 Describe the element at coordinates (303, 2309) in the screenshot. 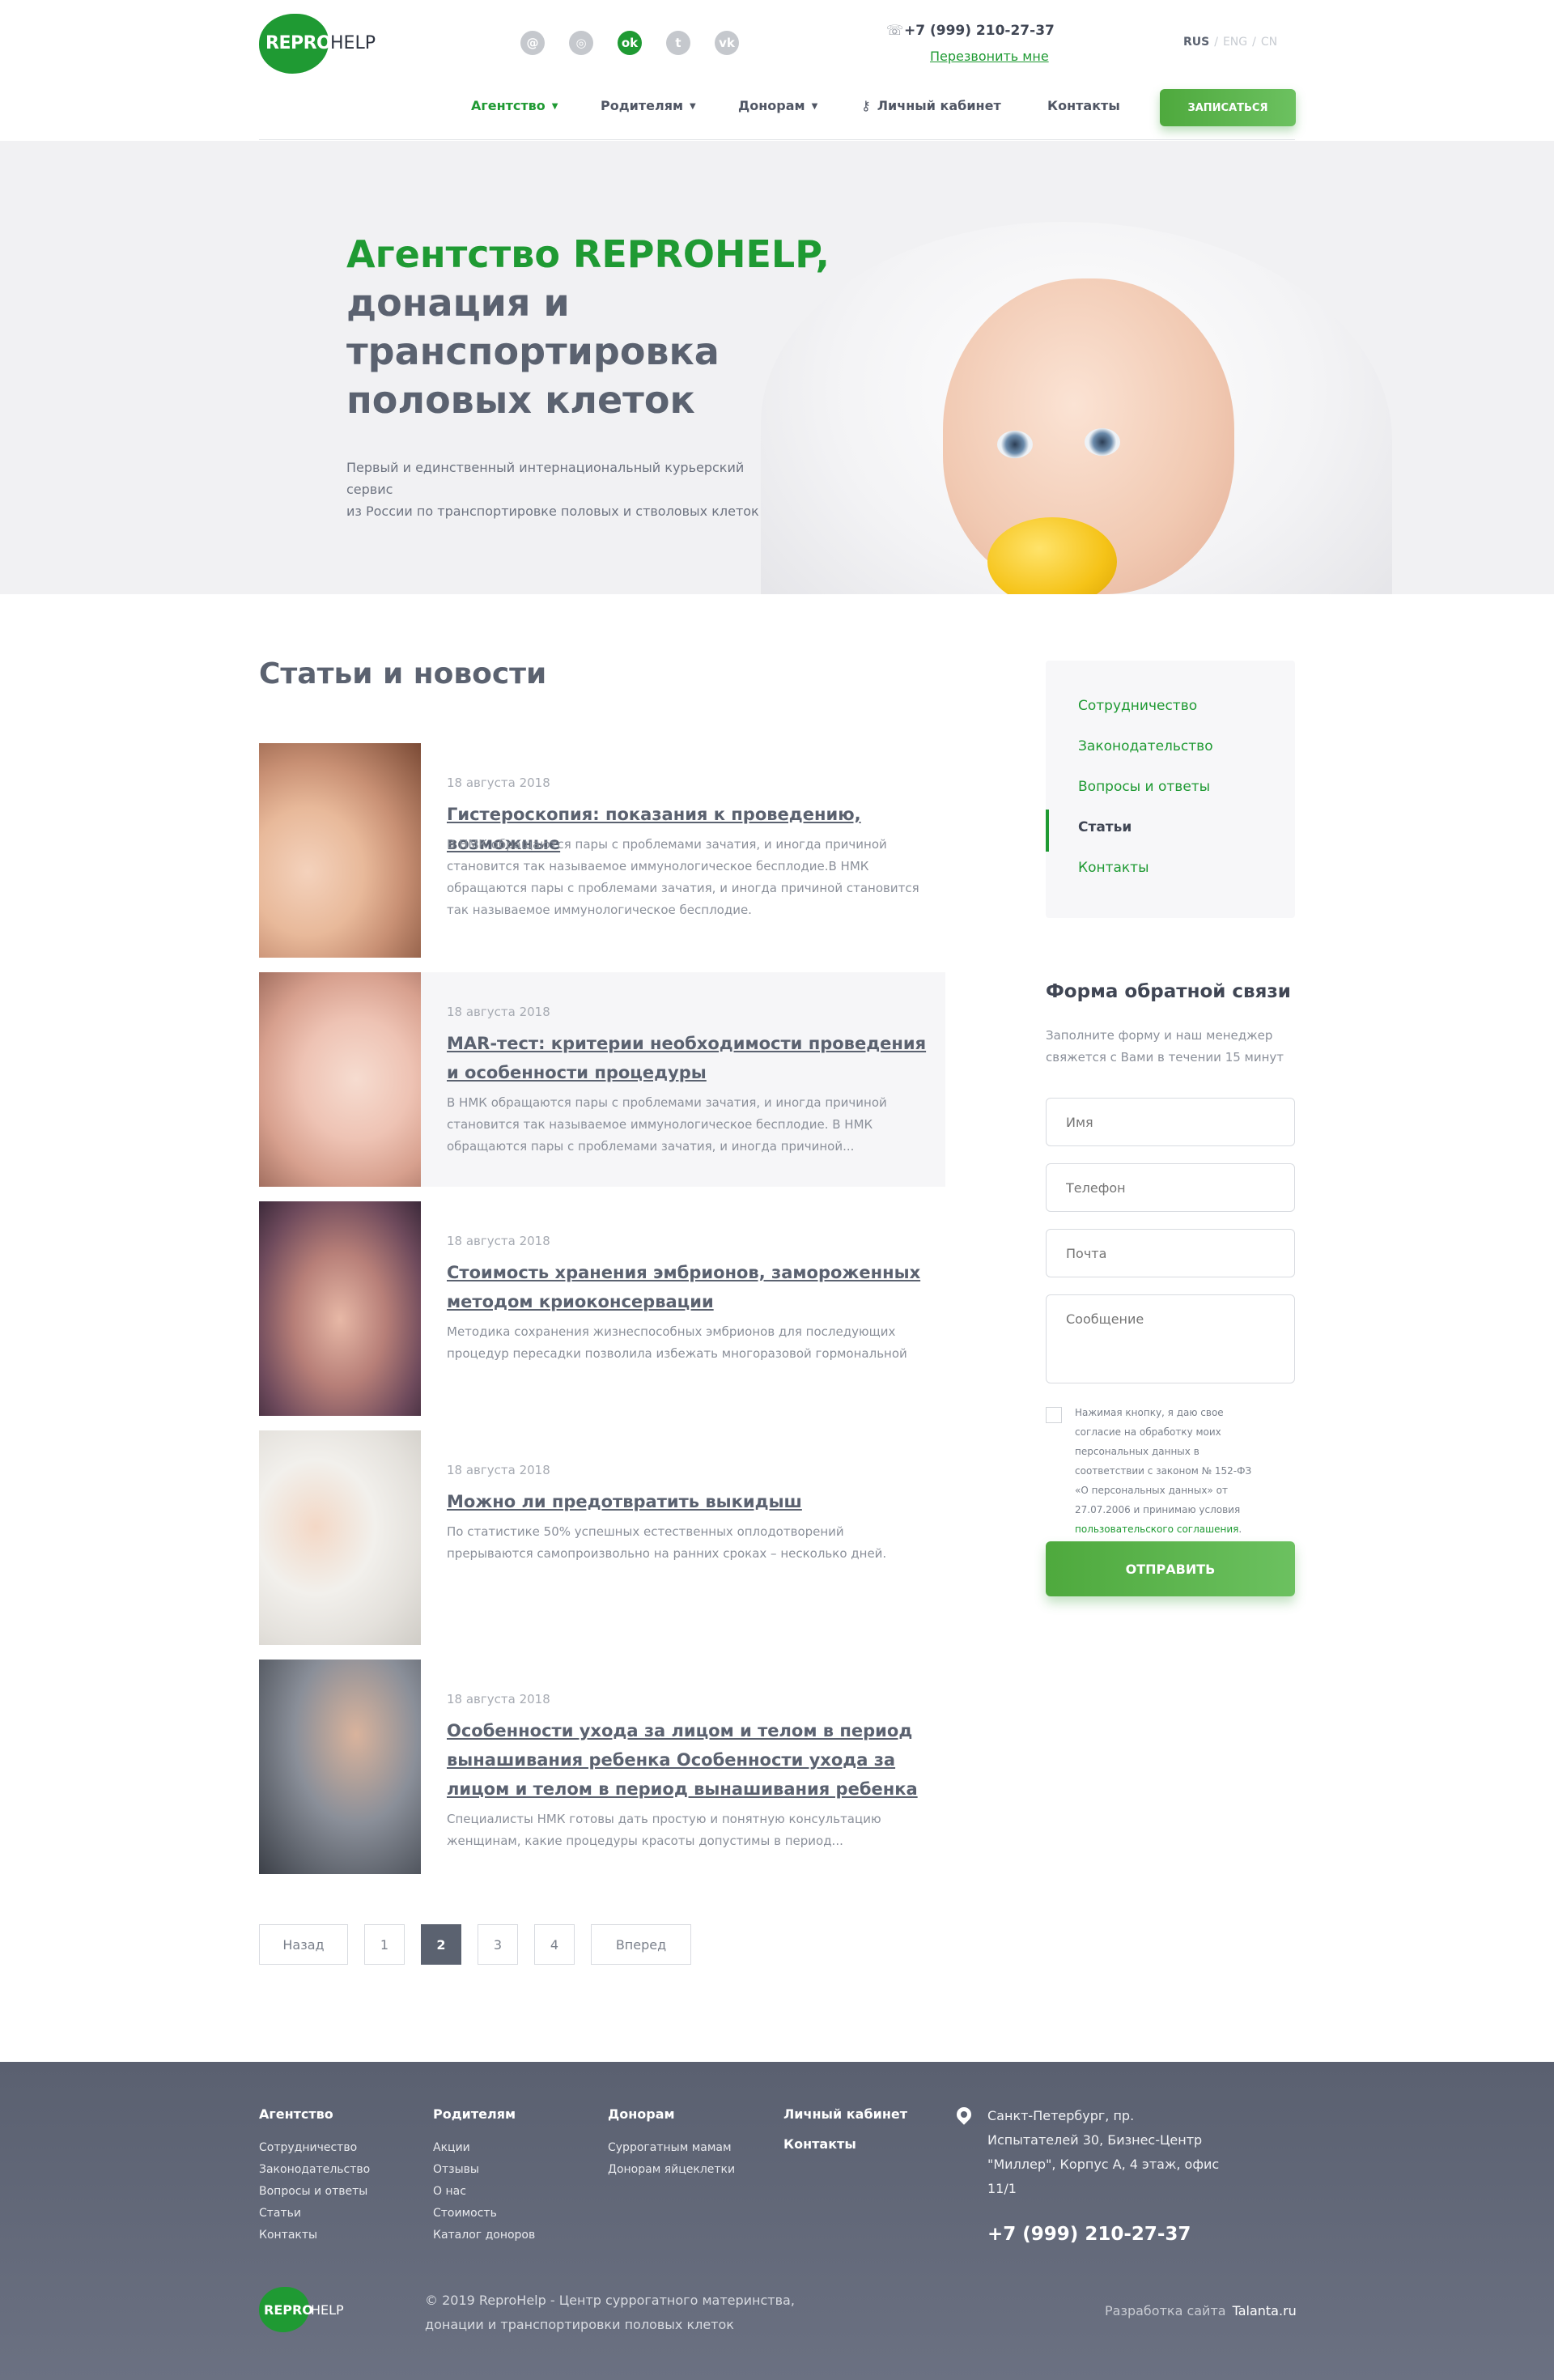

I see `footer-logo: REPRO HELP` at that location.